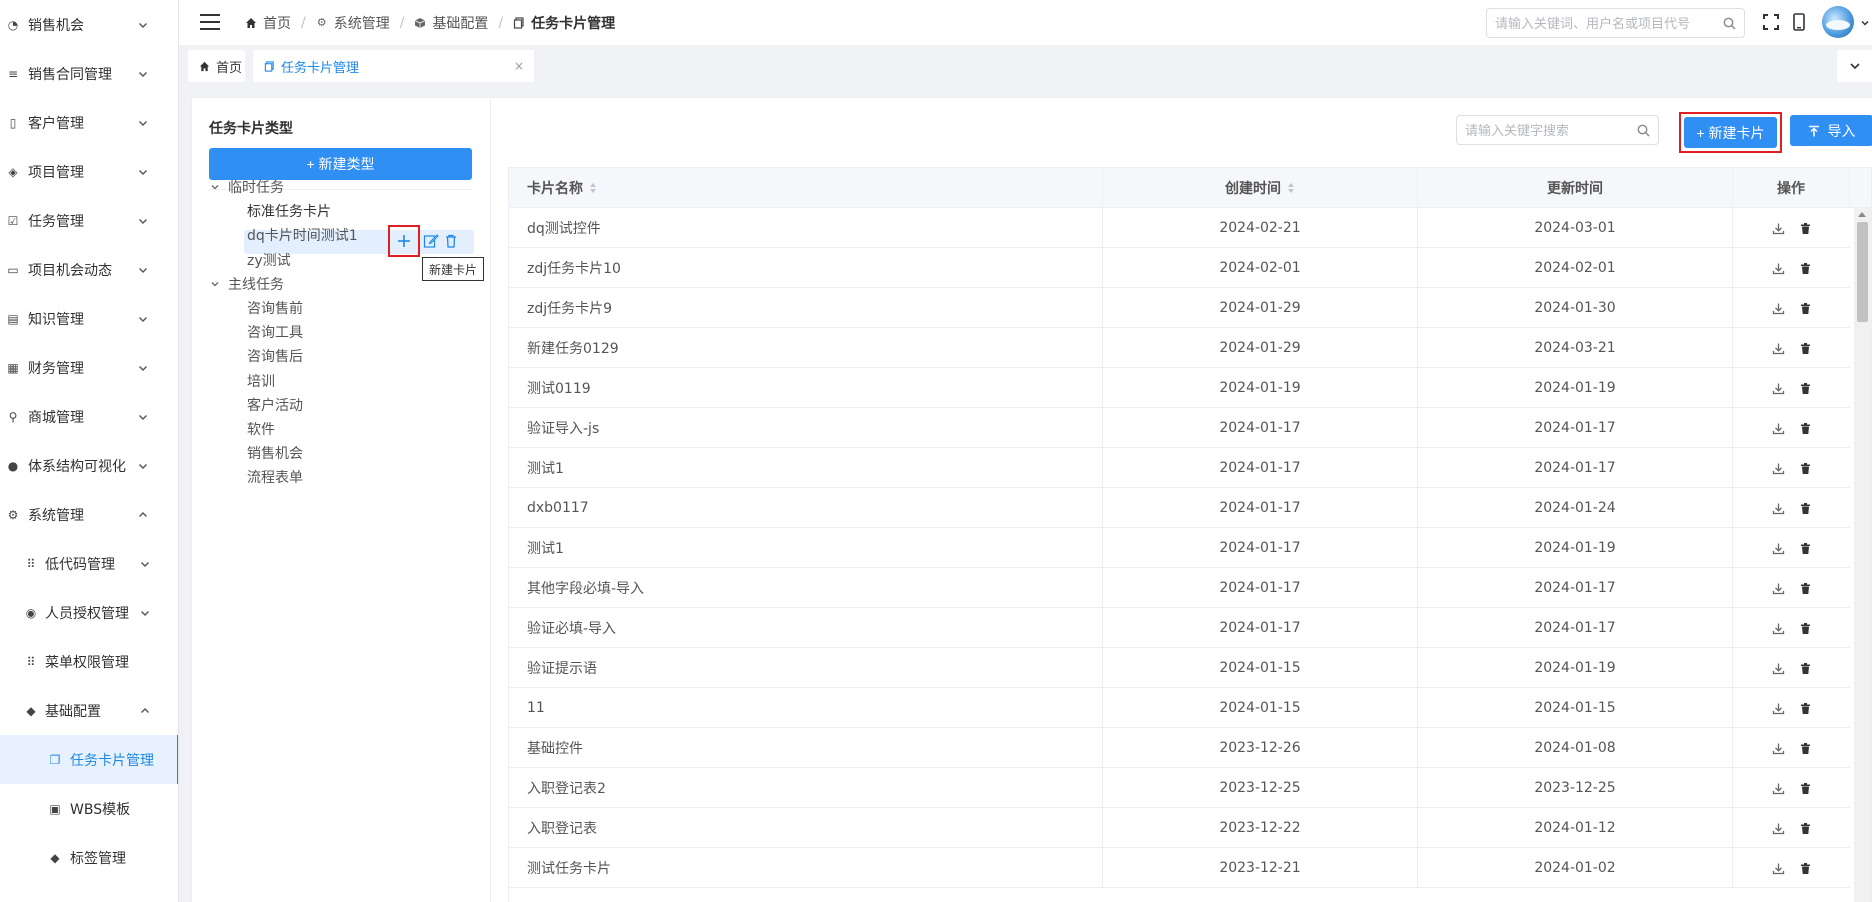  What do you see at coordinates (1862, 555) in the screenshot?
I see `scrollbar` at bounding box center [1862, 555].